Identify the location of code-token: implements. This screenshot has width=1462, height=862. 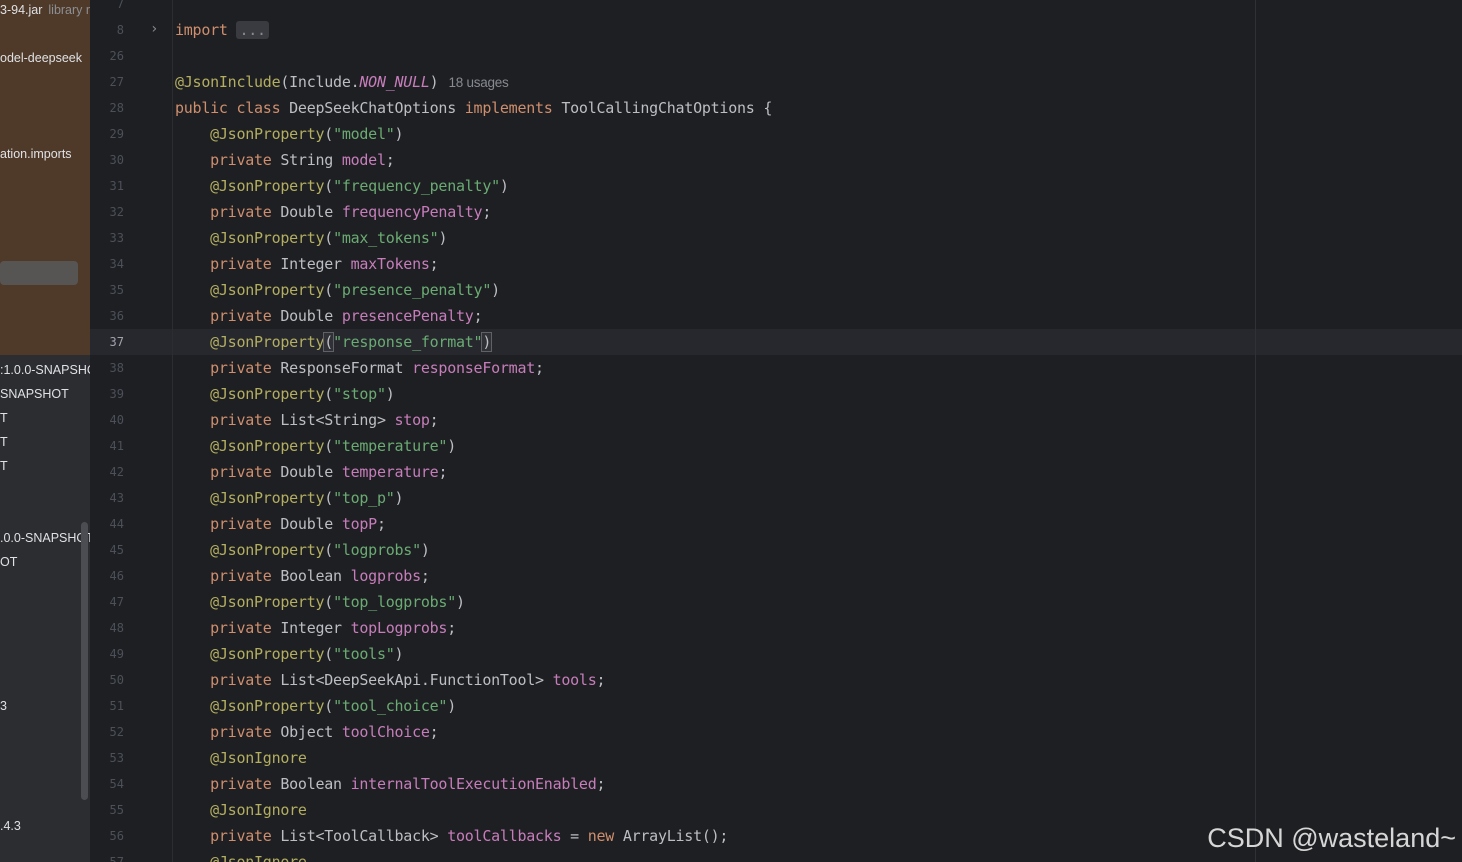
(513, 108).